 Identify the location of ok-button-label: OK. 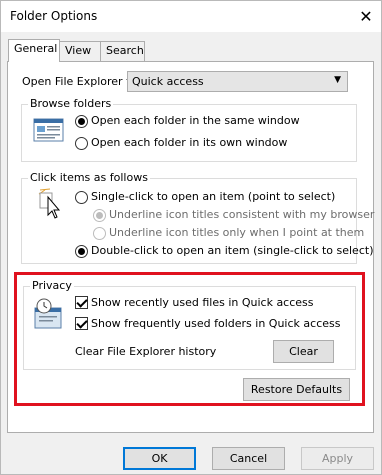
(159, 458).